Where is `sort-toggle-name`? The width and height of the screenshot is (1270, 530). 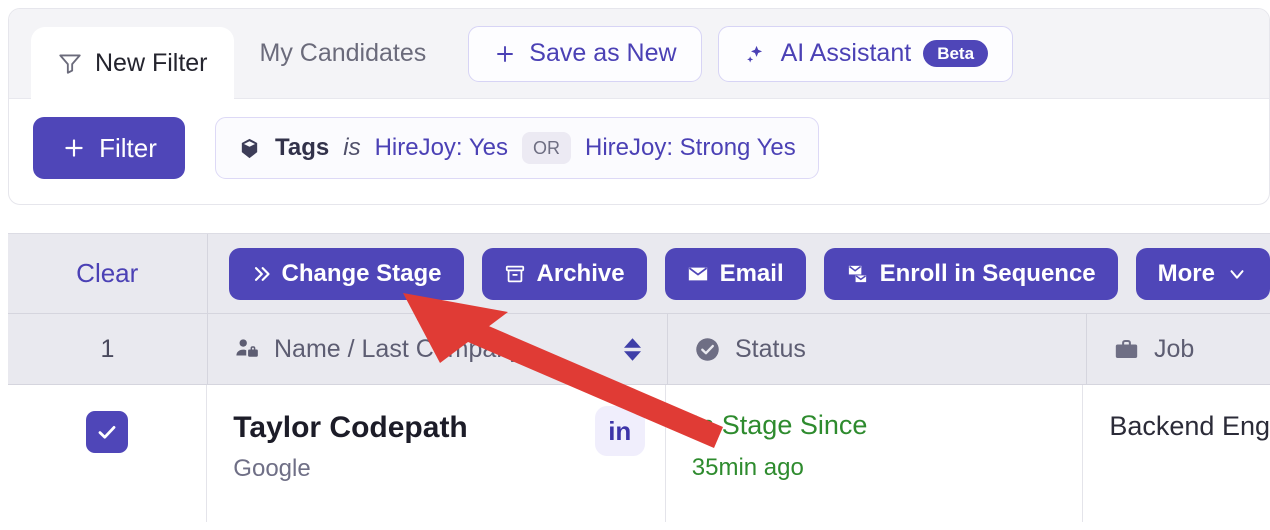 sort-toggle-name is located at coordinates (632, 349).